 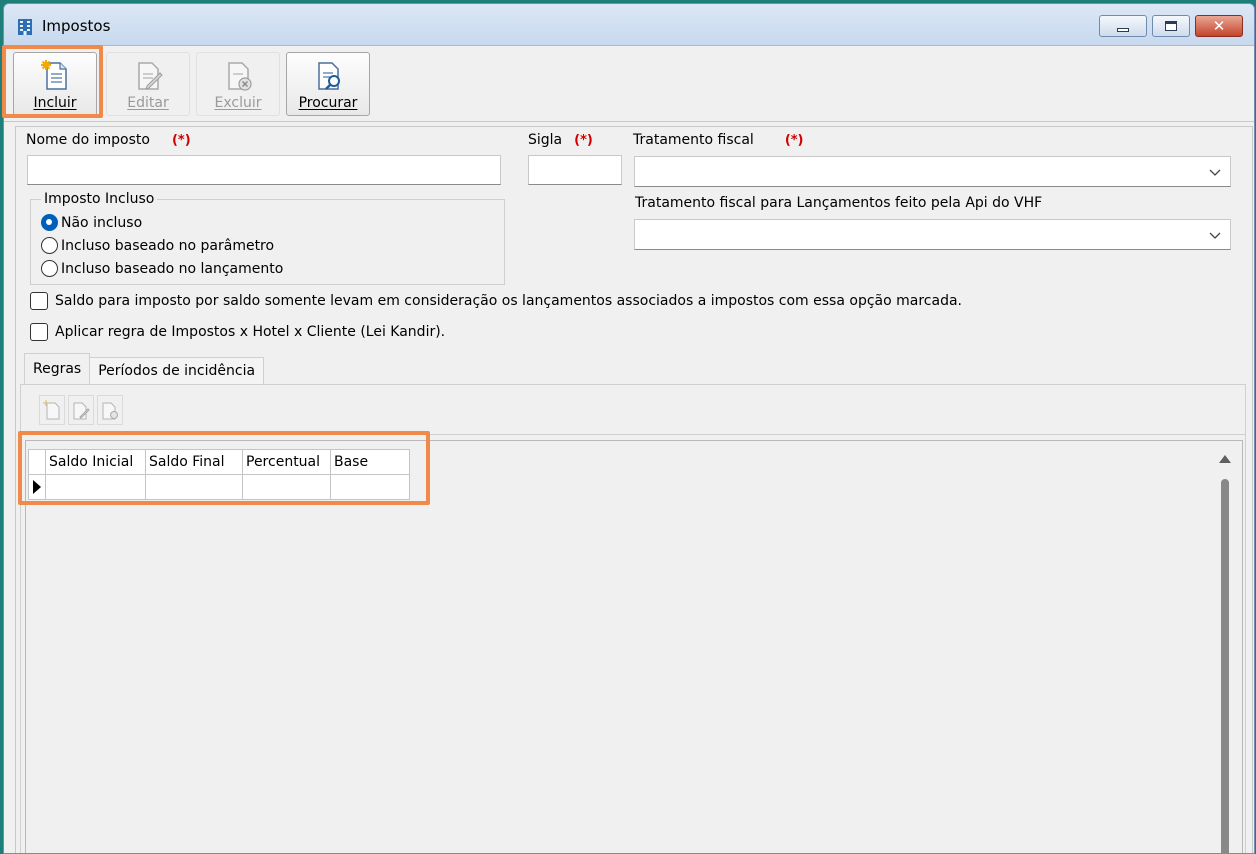 What do you see at coordinates (932, 234) in the screenshot?
I see `tratamento-api-select` at bounding box center [932, 234].